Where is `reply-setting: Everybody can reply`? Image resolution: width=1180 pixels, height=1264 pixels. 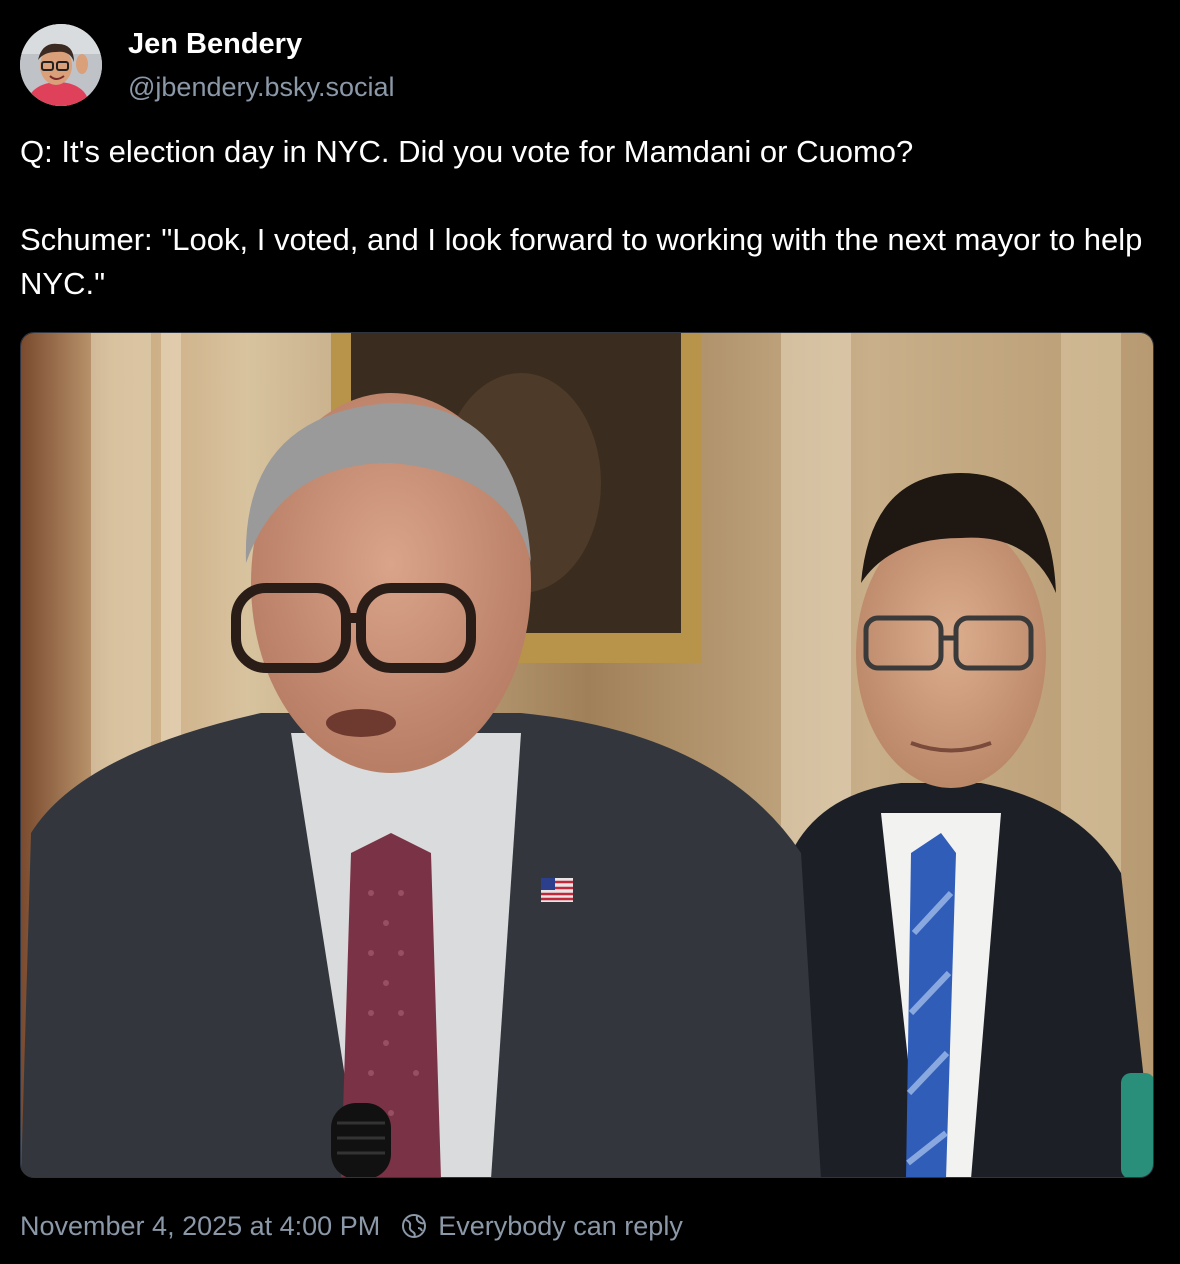 reply-setting: Everybody can reply is located at coordinates (541, 1226).